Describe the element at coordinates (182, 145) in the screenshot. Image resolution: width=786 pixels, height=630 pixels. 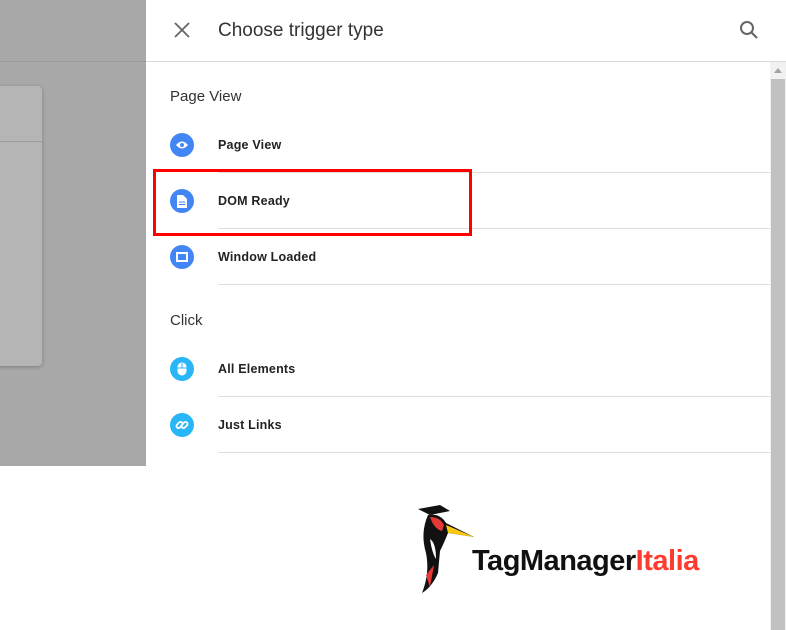
I see `eye-icon` at that location.